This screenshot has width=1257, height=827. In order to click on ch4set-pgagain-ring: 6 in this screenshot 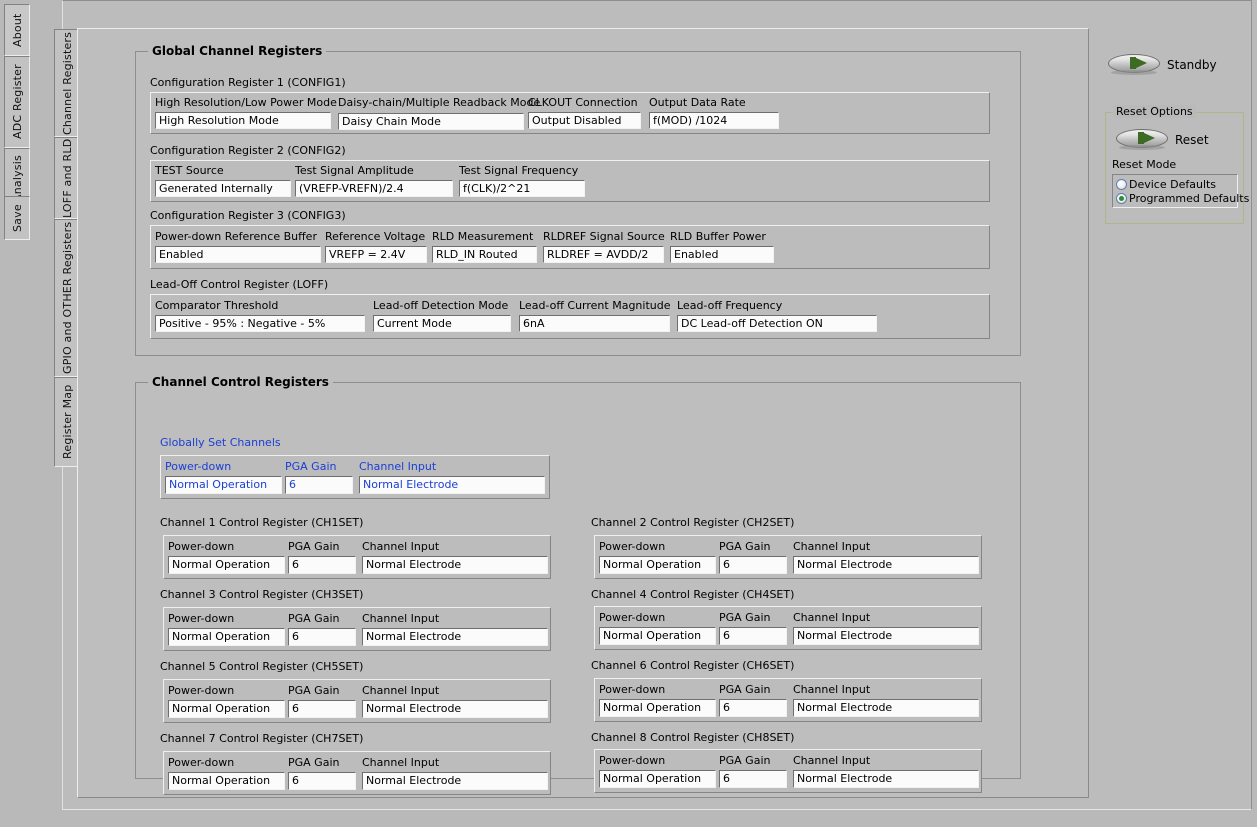, I will do `click(753, 636)`.